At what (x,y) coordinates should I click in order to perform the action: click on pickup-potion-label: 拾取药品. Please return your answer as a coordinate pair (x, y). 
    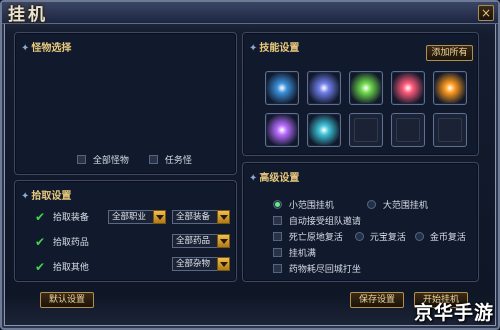
    Looking at the image, I should click on (70, 243).